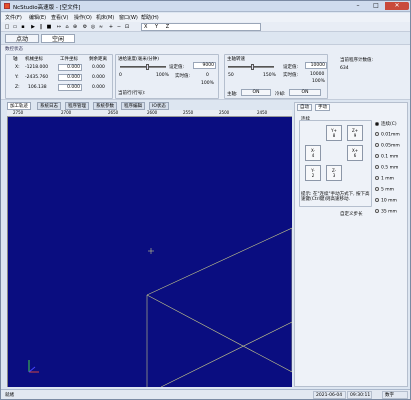 This screenshot has height=400, width=411. I want to click on menu-help: 帮助(H), so click(150, 17).